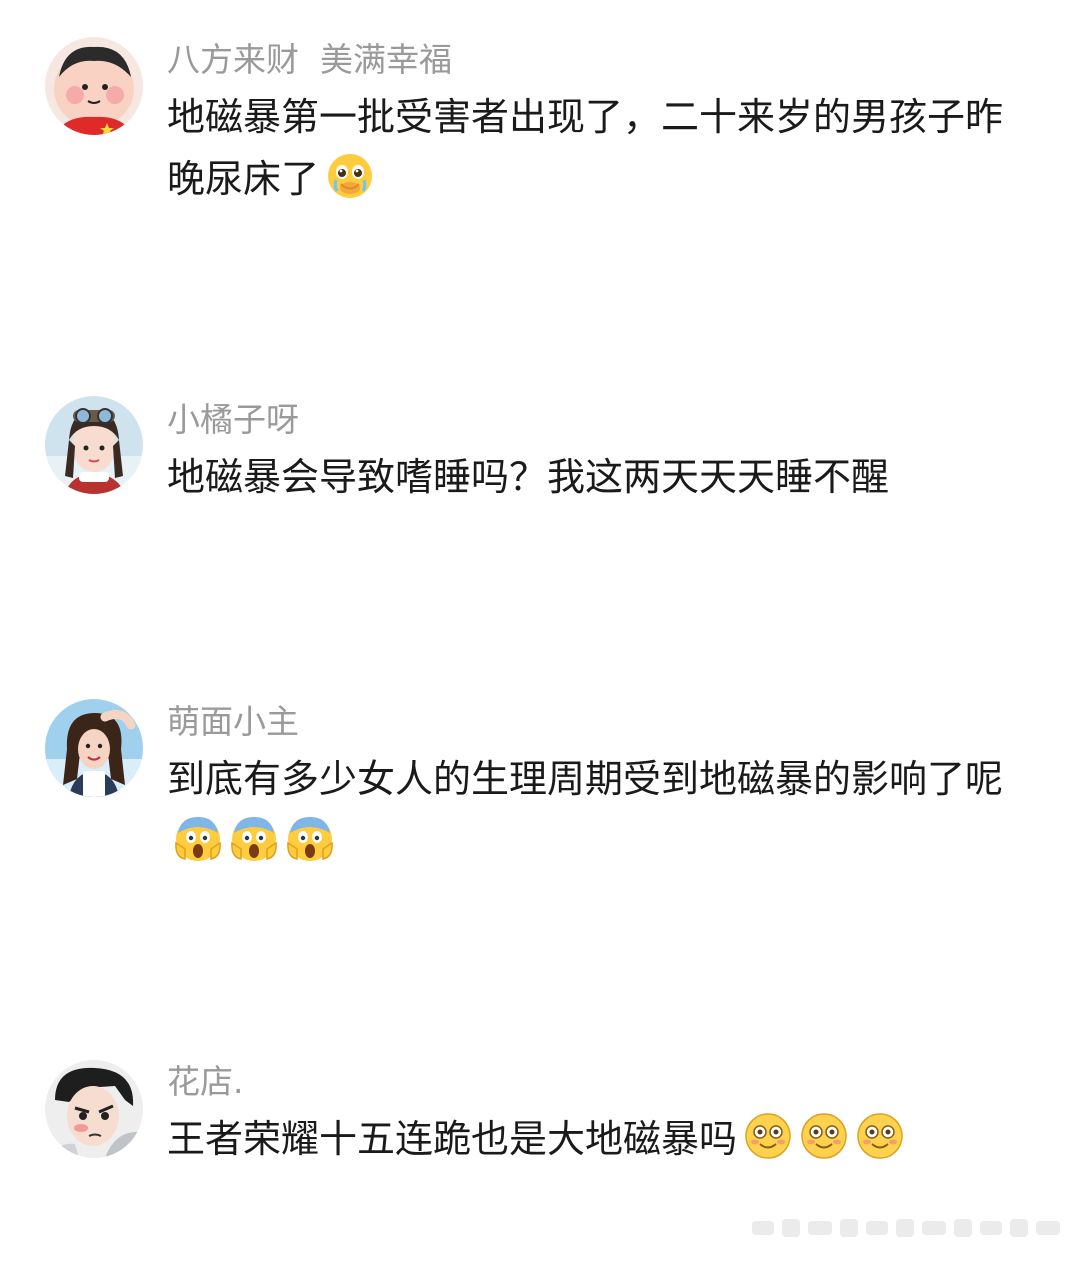 Image resolution: width=1080 pixels, height=1267 pixels. I want to click on anime-boy-icon, so click(94, 1109).